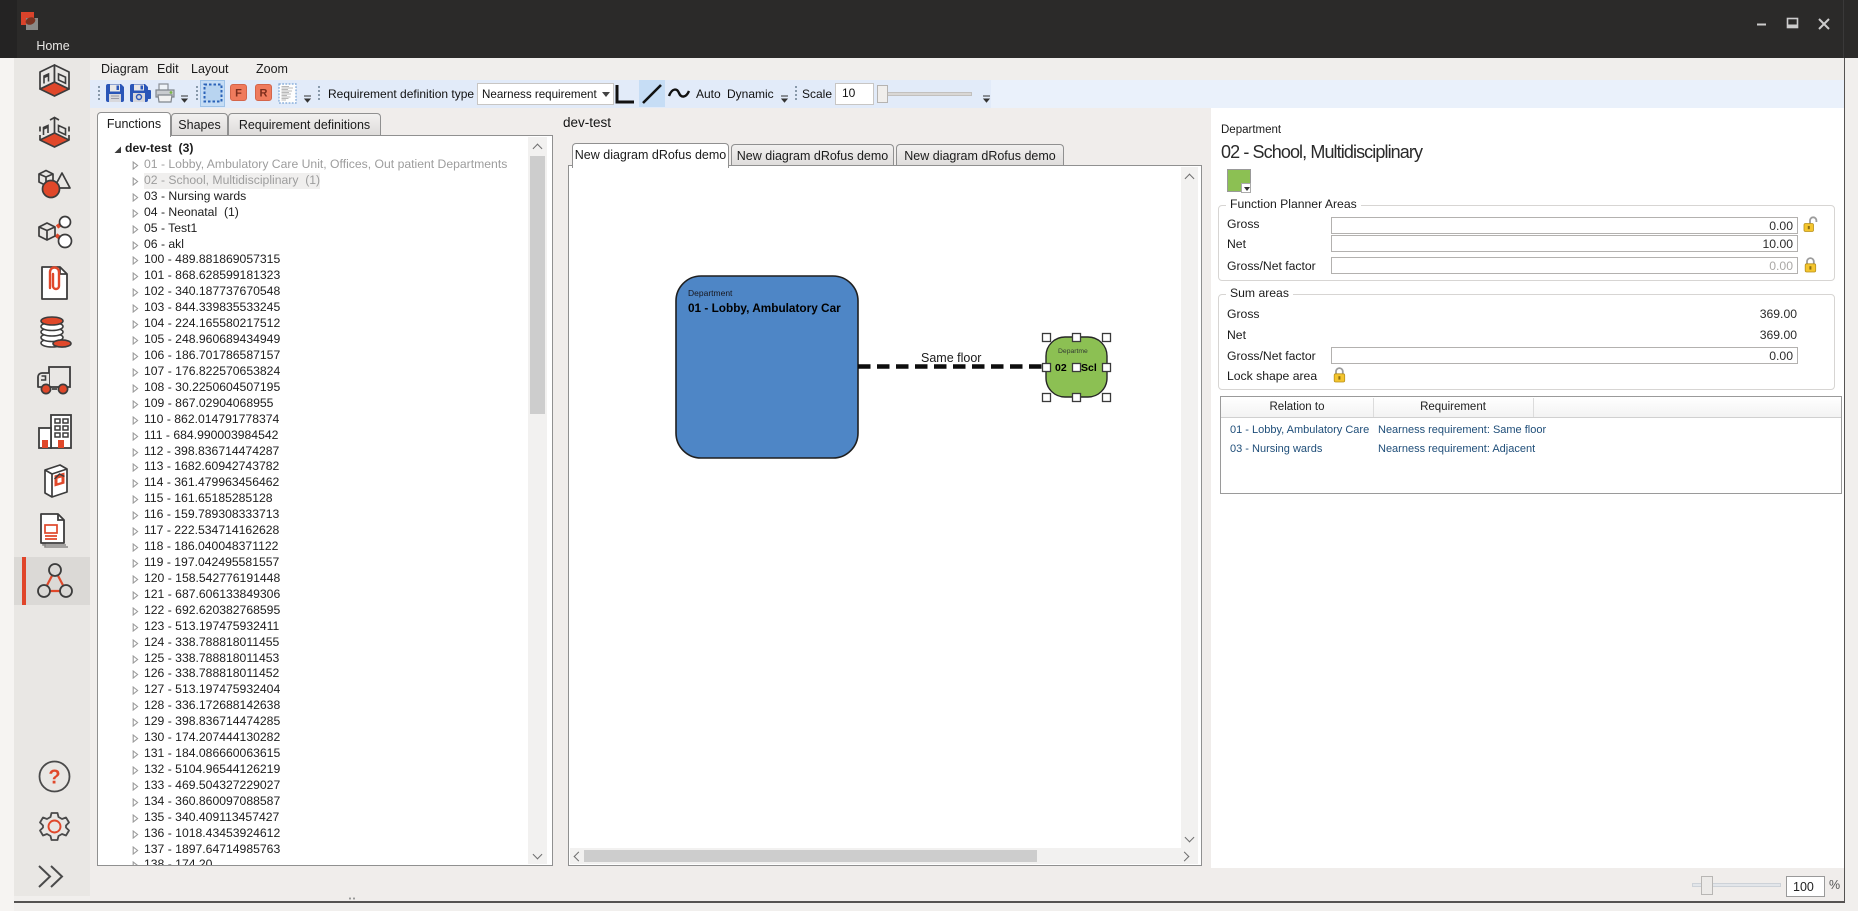 The image size is (1858, 911). I want to click on svg-text: Departme, so click(1073, 351).